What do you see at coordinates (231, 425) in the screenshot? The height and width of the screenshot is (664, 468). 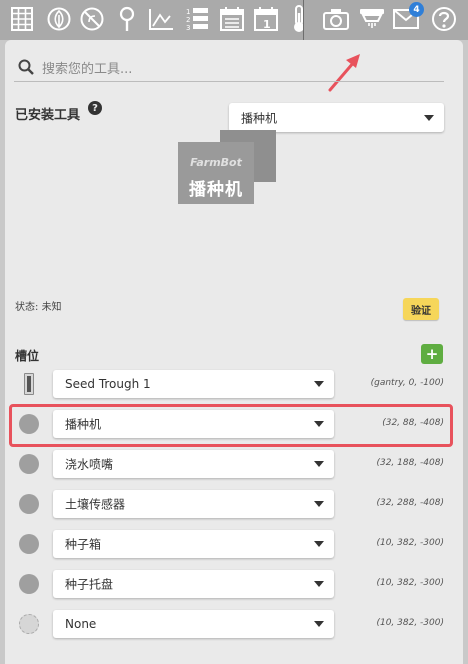 I see `highlight-box` at bounding box center [231, 425].